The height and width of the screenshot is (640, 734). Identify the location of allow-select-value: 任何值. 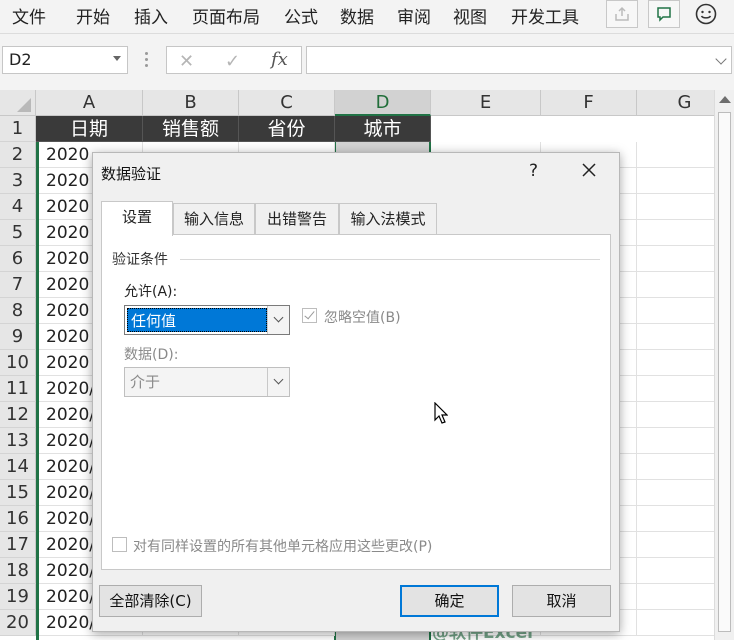
(197, 320).